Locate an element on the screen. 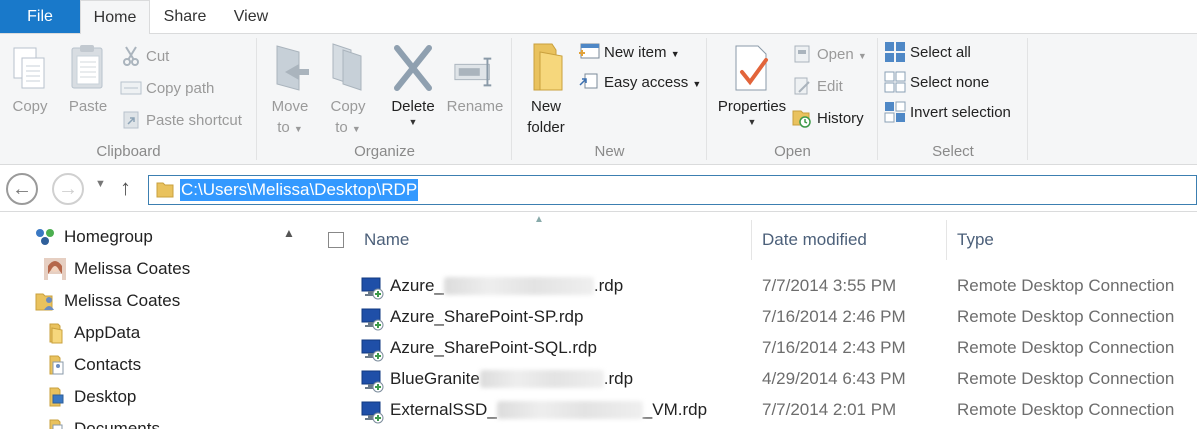 The height and width of the screenshot is (429, 1197). move-to-label-2: to ▼ is located at coordinates (290, 127).